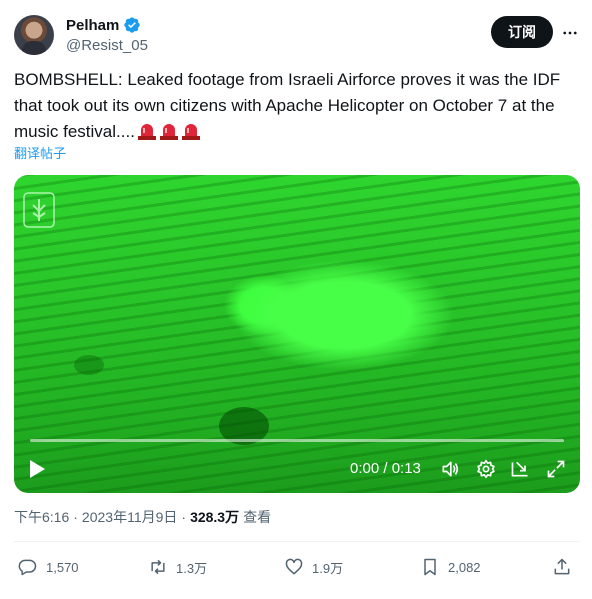  What do you see at coordinates (107, 45) in the screenshot?
I see `handle: @Resist_05` at bounding box center [107, 45].